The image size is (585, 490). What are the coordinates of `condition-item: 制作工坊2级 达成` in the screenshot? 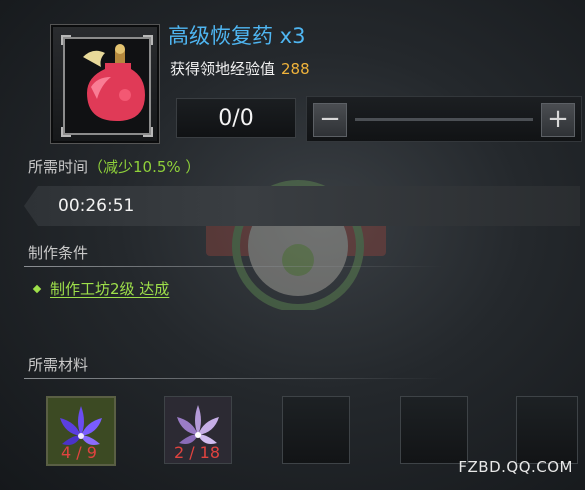 It's located at (101, 288).